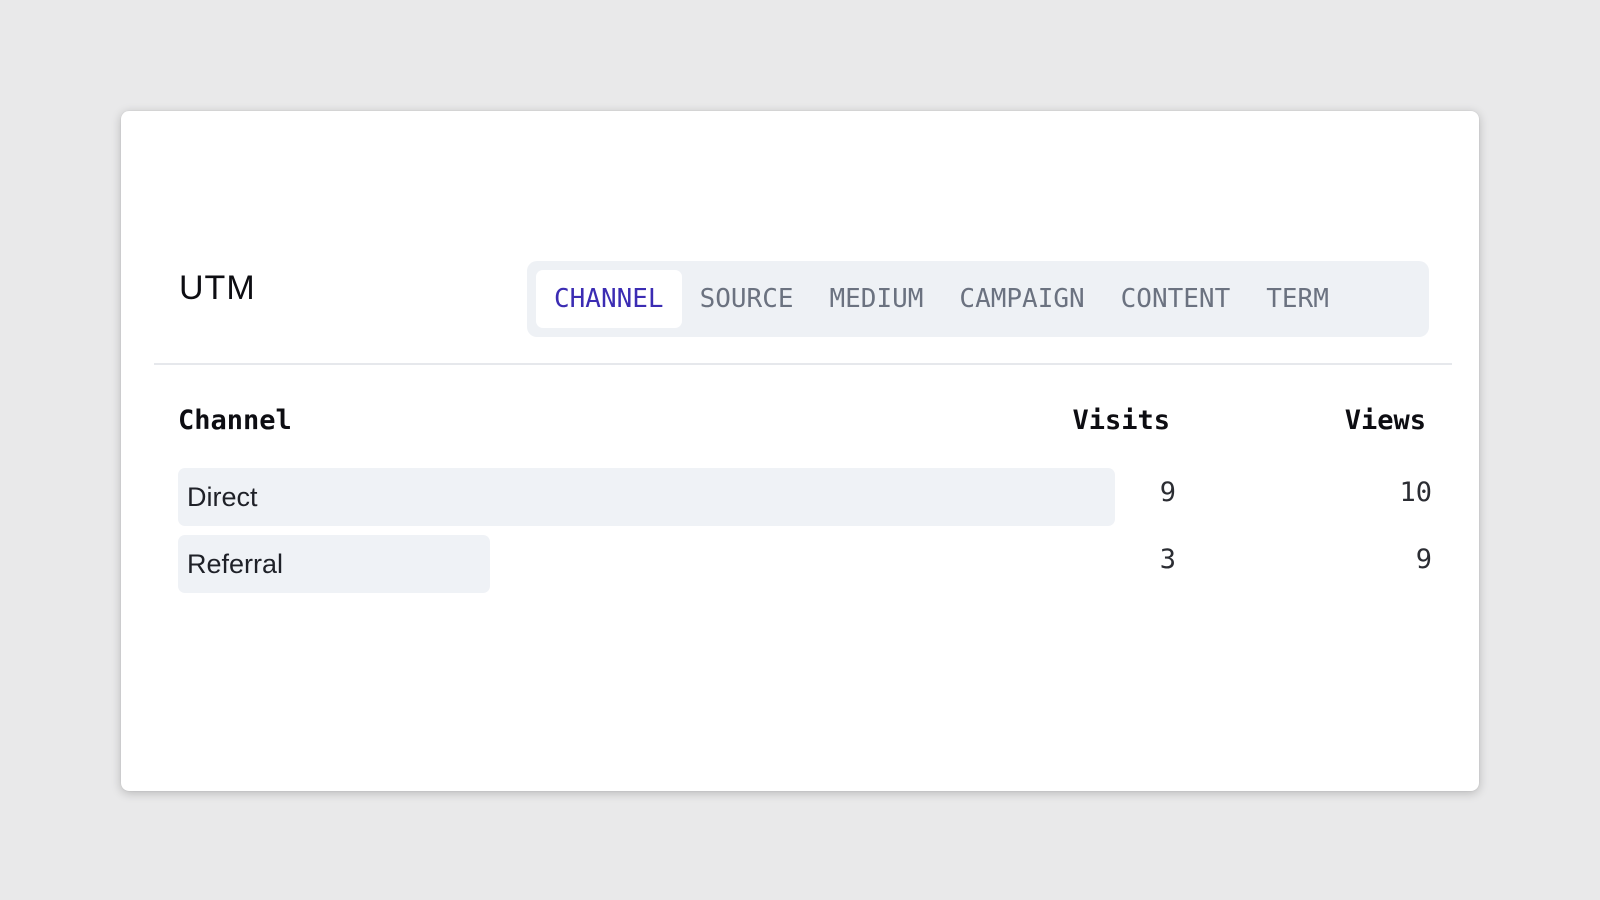  What do you see at coordinates (877, 299) in the screenshot?
I see `tab-medium: MEDIUM` at bounding box center [877, 299].